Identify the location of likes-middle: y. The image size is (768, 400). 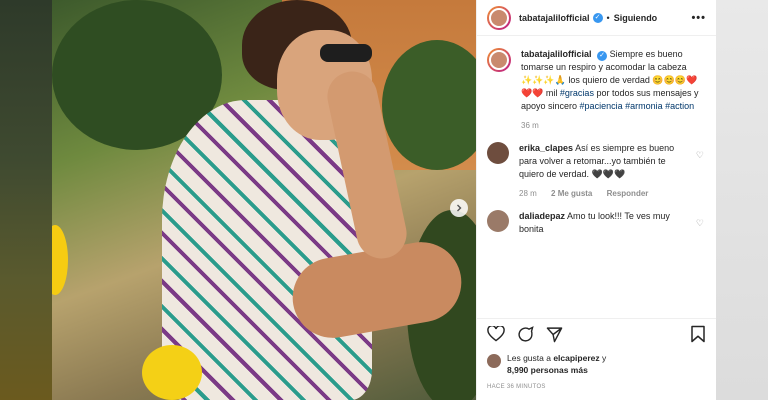
(603, 358).